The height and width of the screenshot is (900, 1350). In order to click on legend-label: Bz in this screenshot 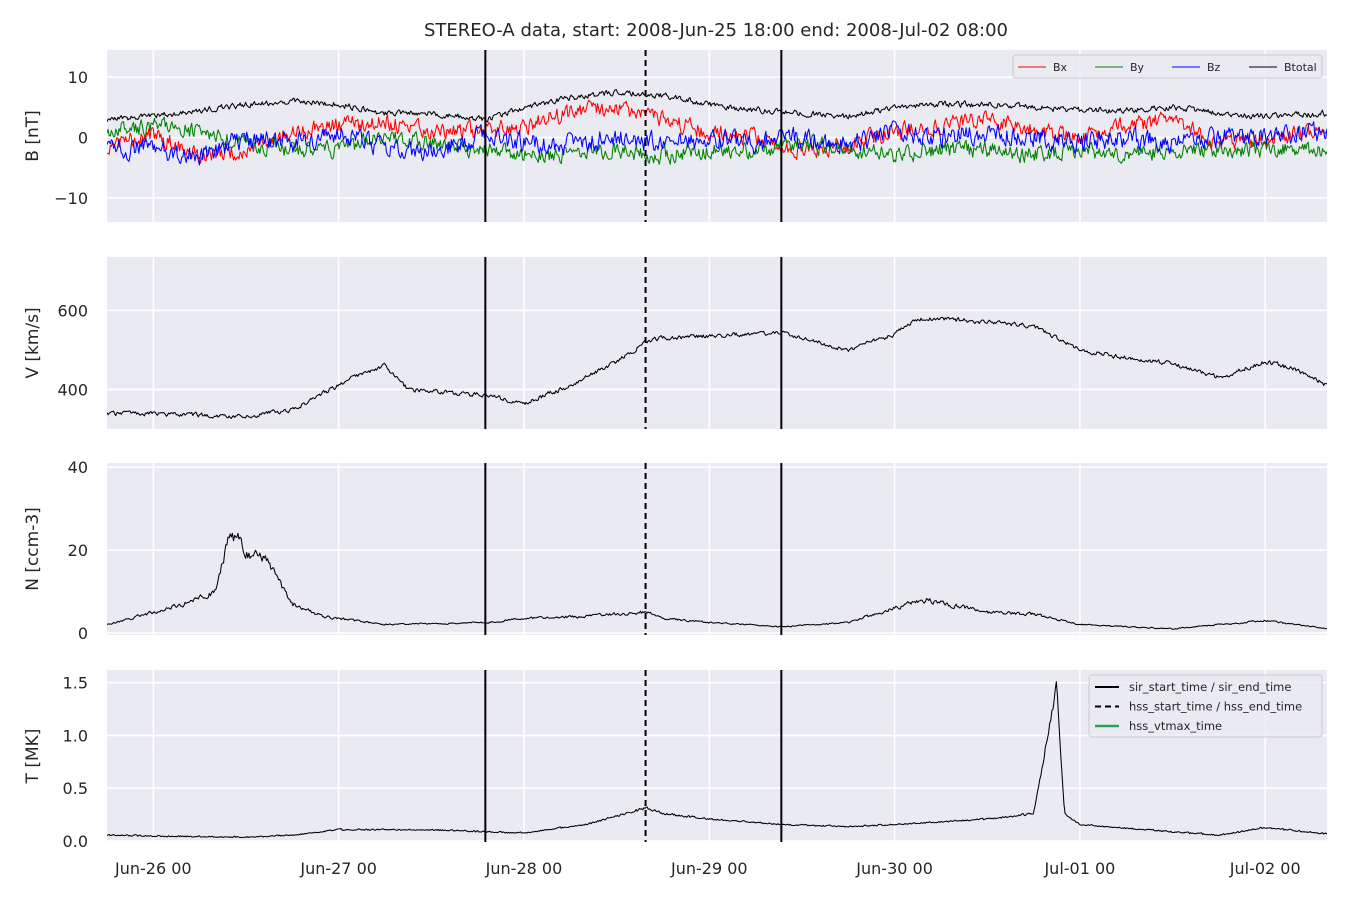, I will do `click(1214, 67)`.